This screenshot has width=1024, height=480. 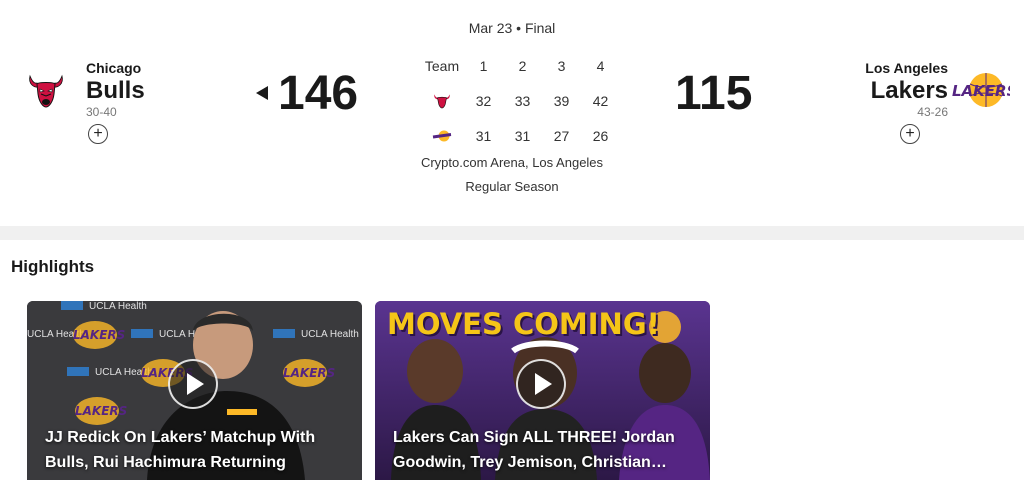 What do you see at coordinates (98, 134) in the screenshot?
I see `follow-bulls-button: +` at bounding box center [98, 134].